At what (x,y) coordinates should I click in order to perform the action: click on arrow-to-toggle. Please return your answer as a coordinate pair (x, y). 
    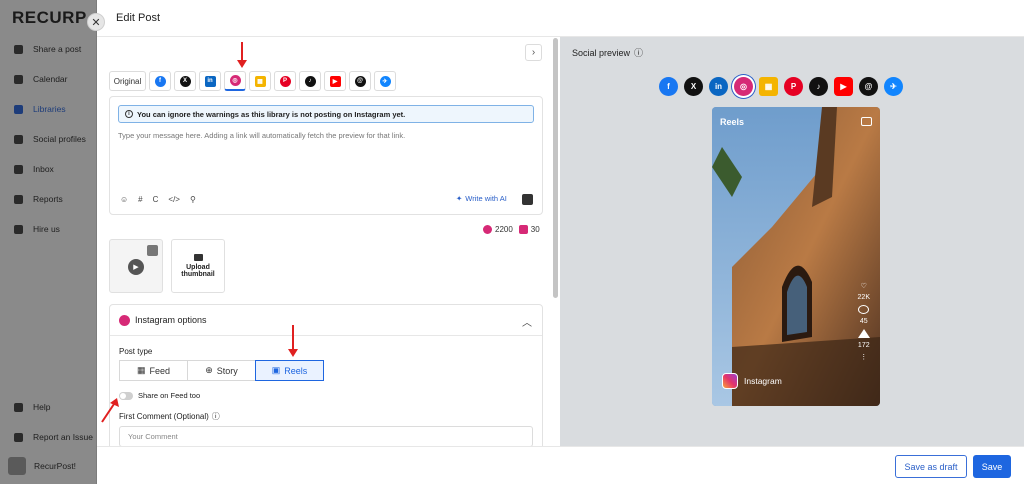
    Looking at the image, I should click on (108, 413).